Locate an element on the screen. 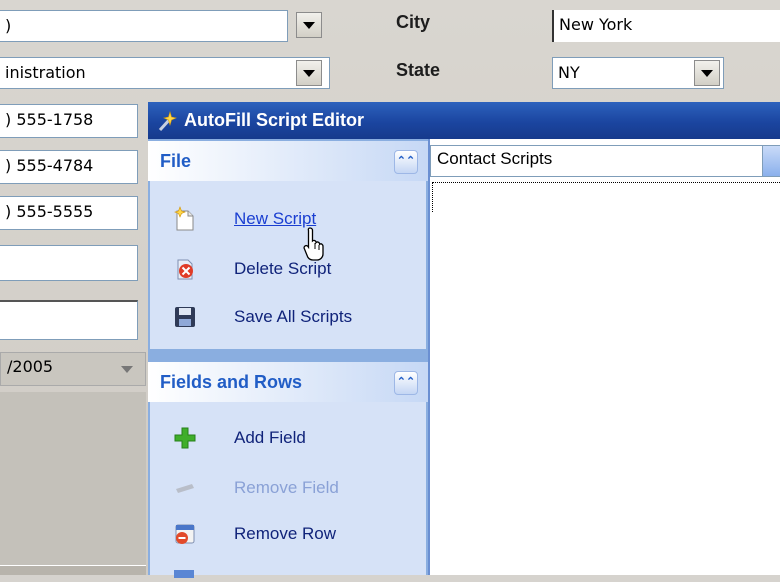  editor-titlebar: AutoFill Script Editor is located at coordinates (464, 120).